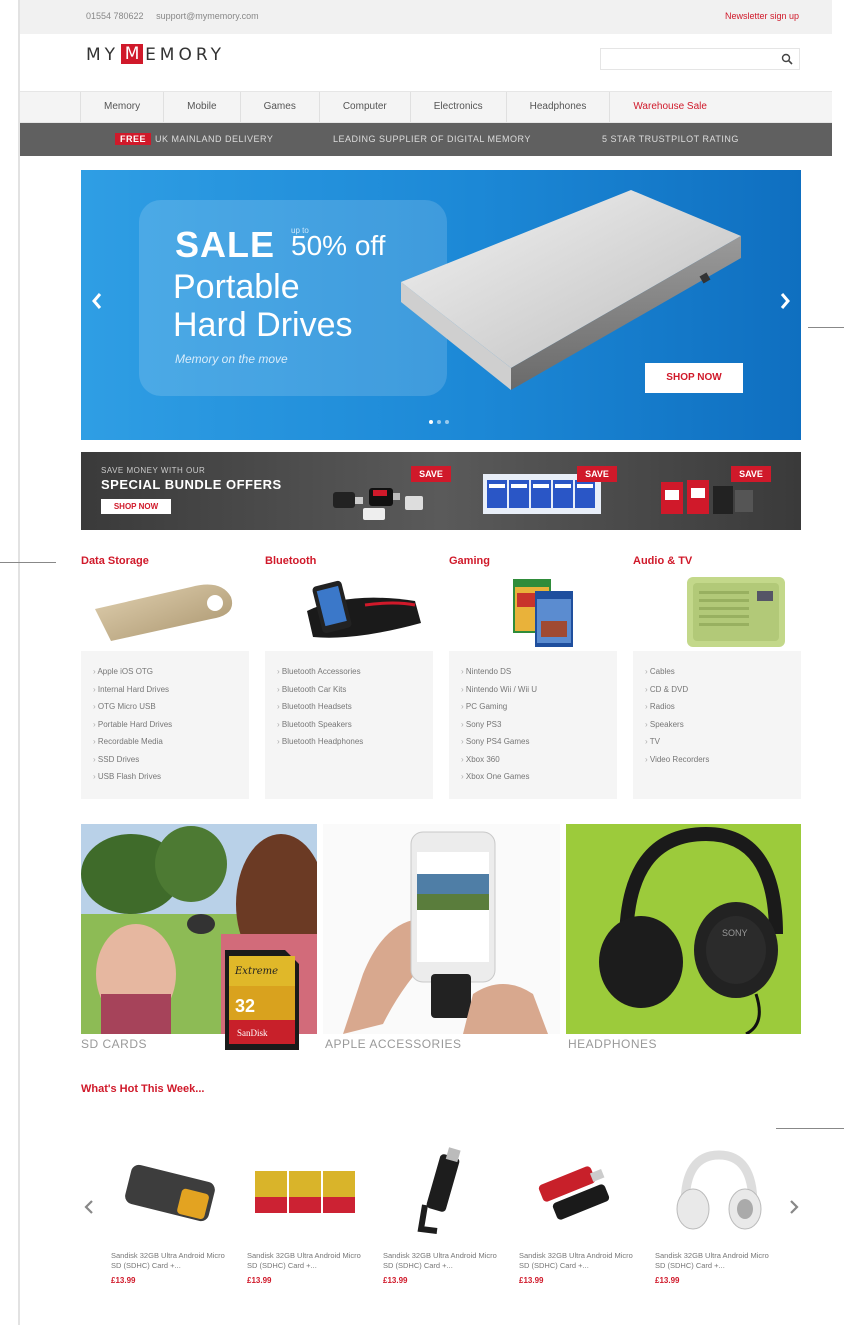 The height and width of the screenshot is (1325, 844). Describe the element at coordinates (103, 55) in the screenshot. I see `logo-text-my: MY` at that location.